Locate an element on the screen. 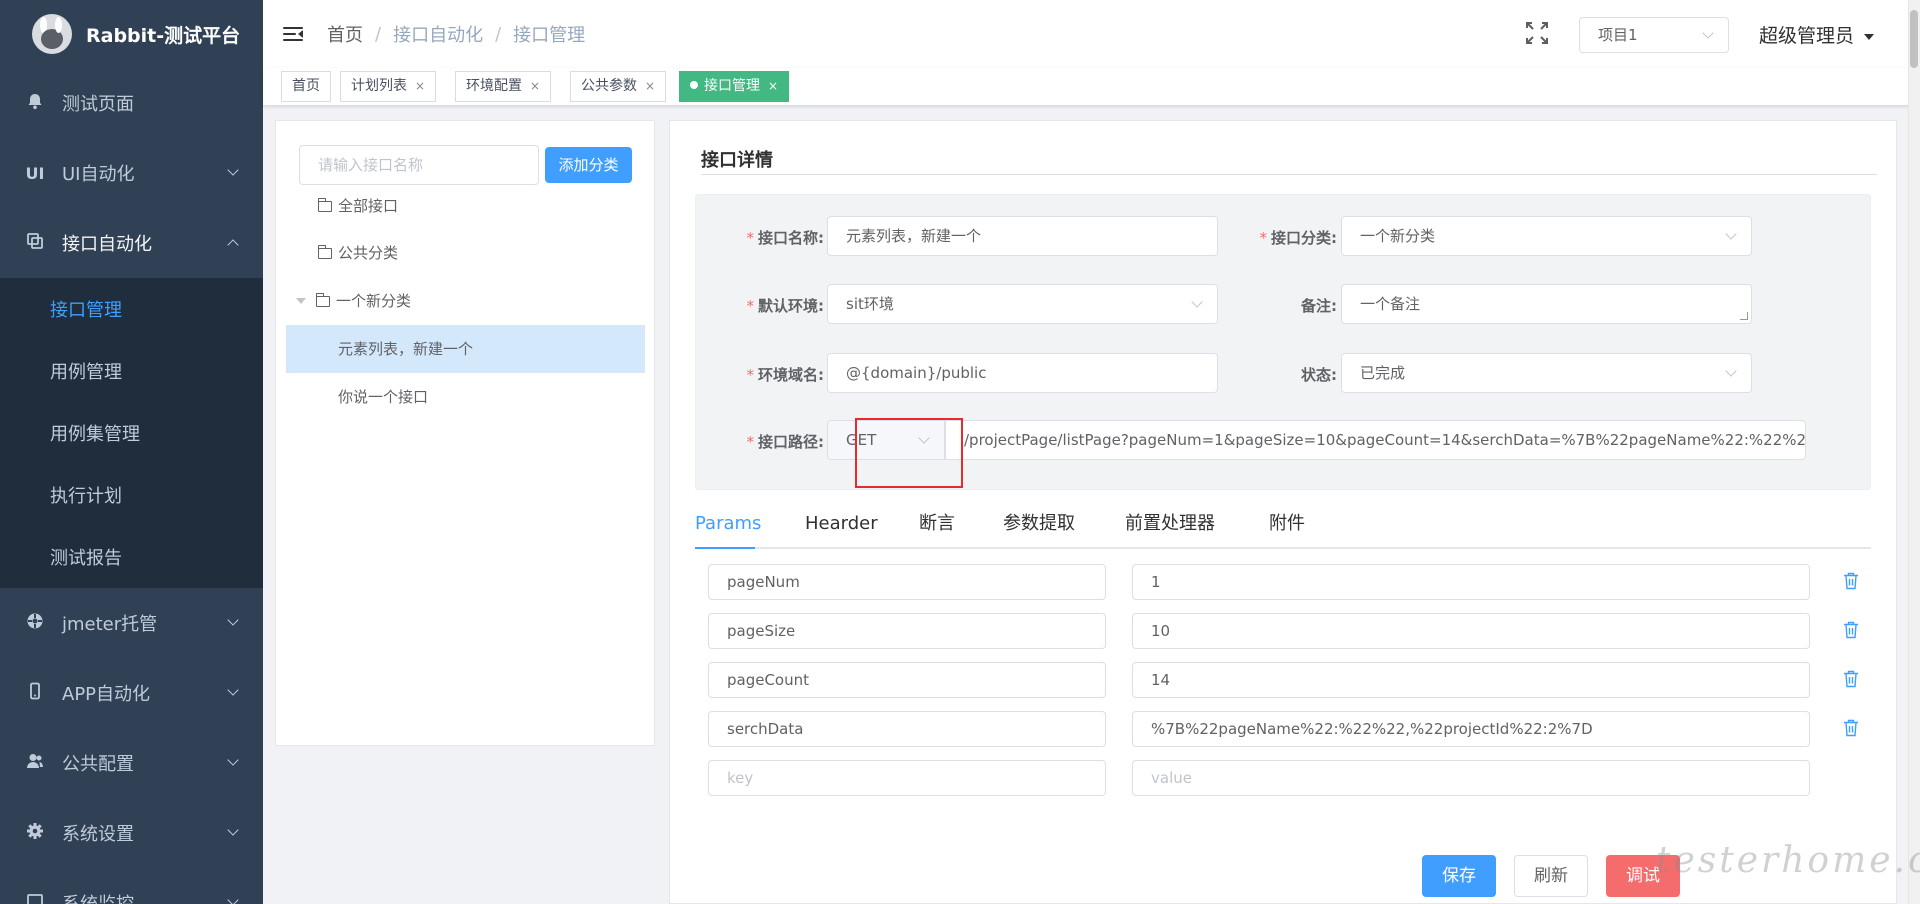 Image resolution: width=1920 pixels, height=904 pixels. param-value-input: 1 is located at coordinates (1471, 582).